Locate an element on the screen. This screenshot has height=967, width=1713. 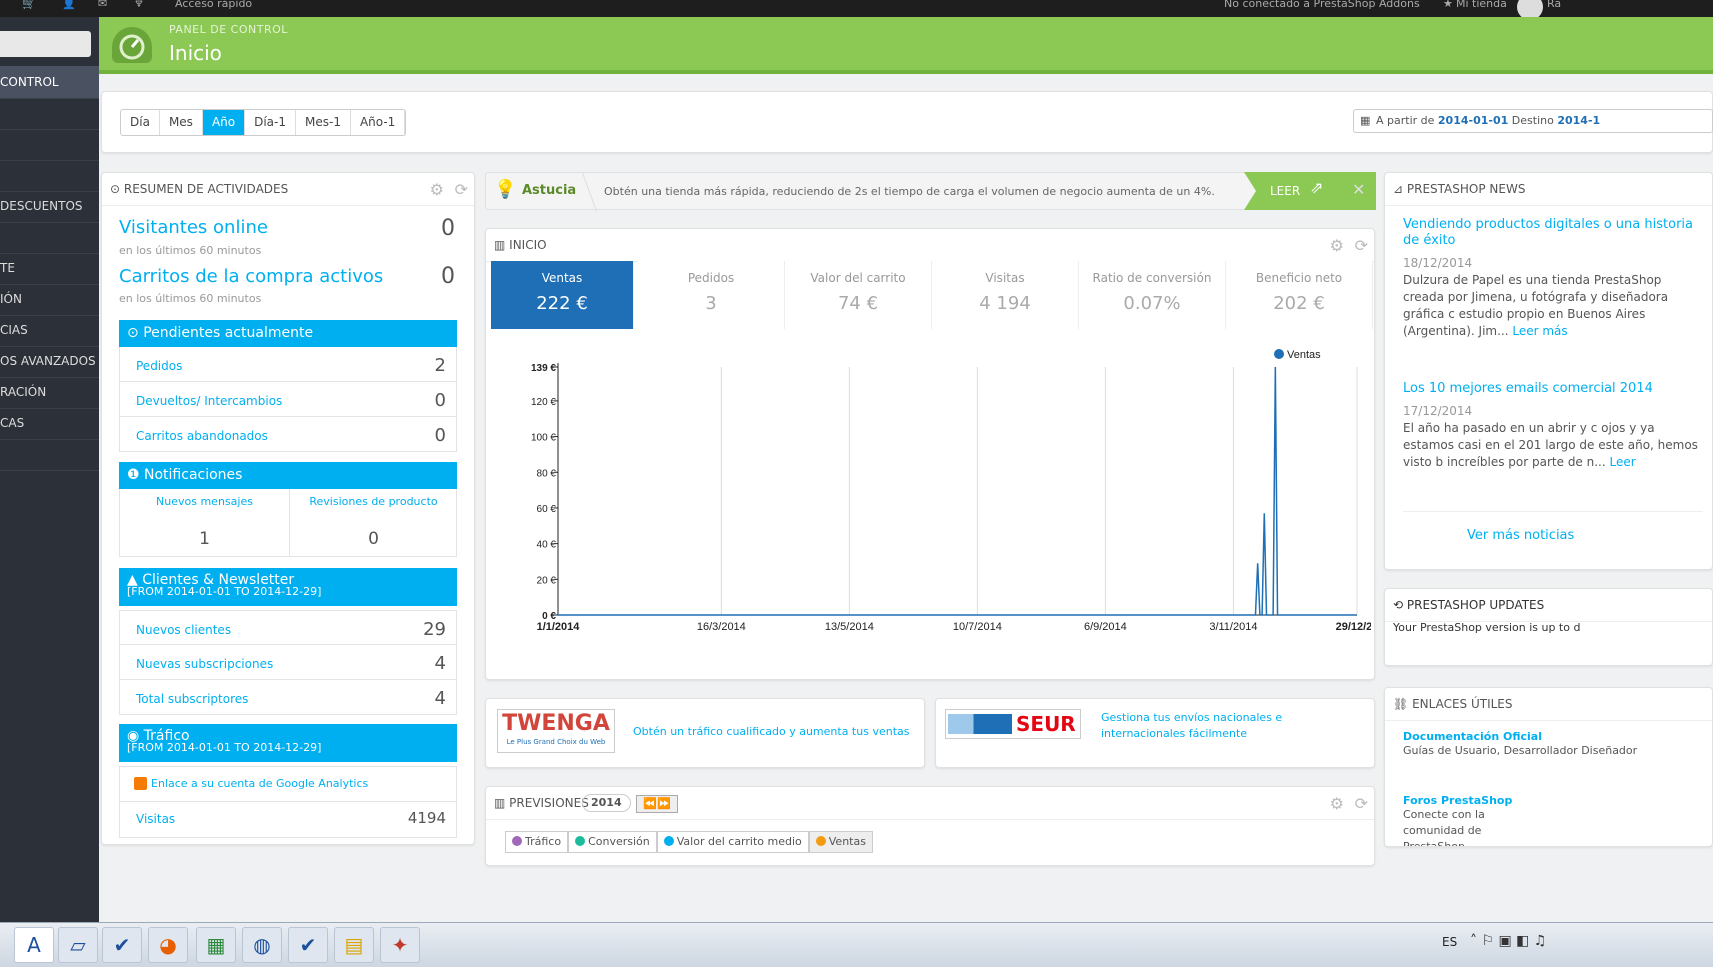
date-range-picker: ▦ A partir de 2014-01-01 Destino 2014-1 is located at coordinates (1533, 121).